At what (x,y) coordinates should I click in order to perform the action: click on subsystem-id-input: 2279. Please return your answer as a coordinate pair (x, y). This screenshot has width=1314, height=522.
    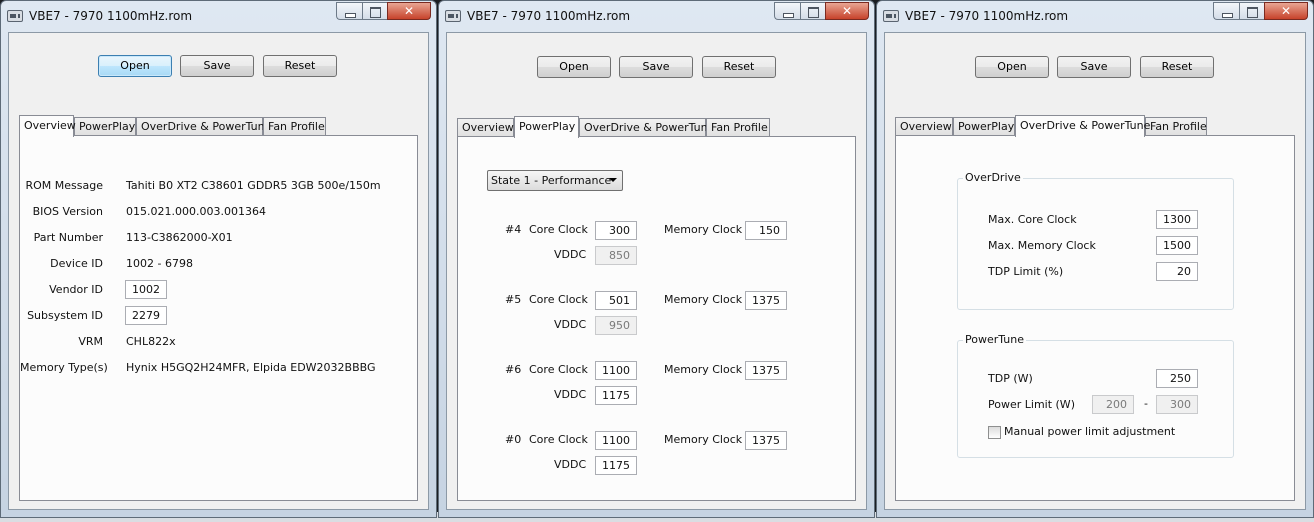
    Looking at the image, I should click on (146, 315).